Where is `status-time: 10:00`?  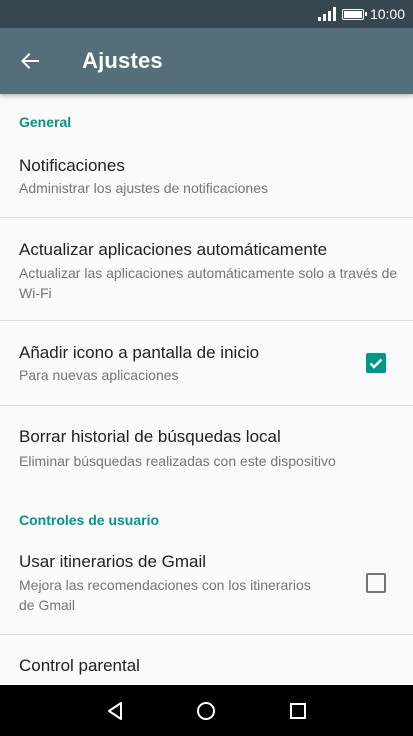 status-time: 10:00 is located at coordinates (387, 14).